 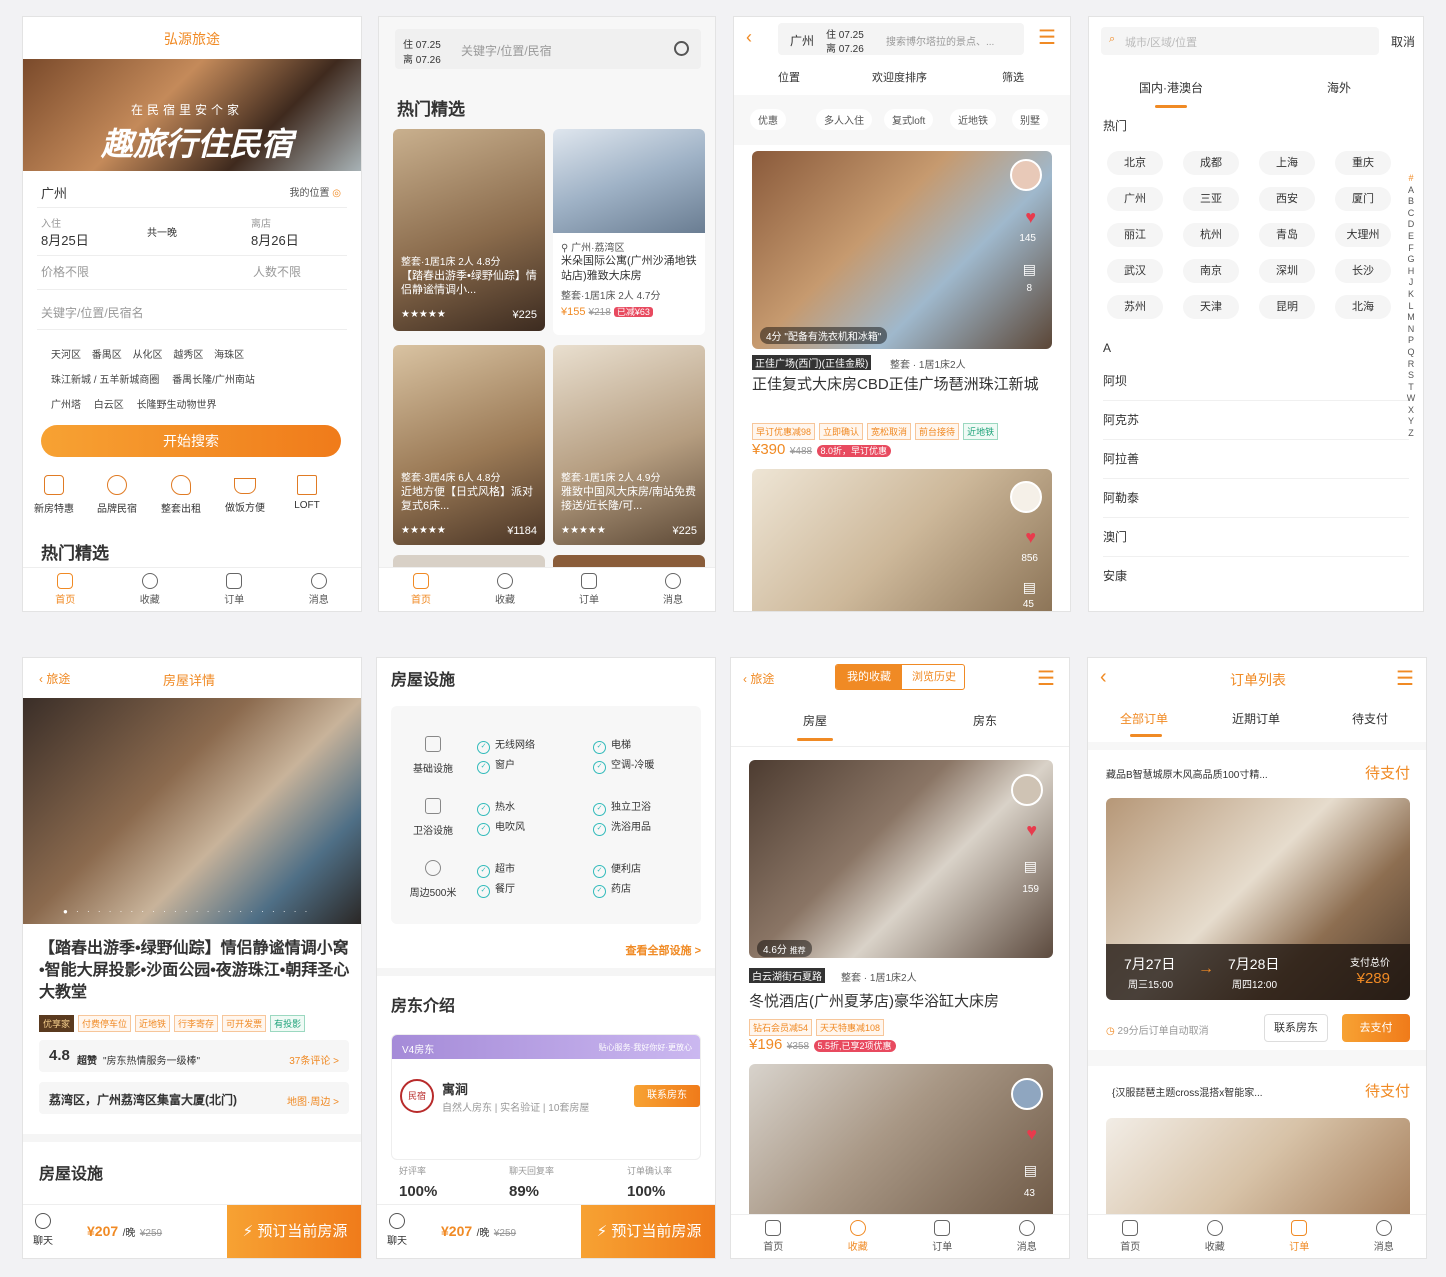 What do you see at coordinates (1103, 677) in the screenshot?
I see `back-icon: ‹` at bounding box center [1103, 677].